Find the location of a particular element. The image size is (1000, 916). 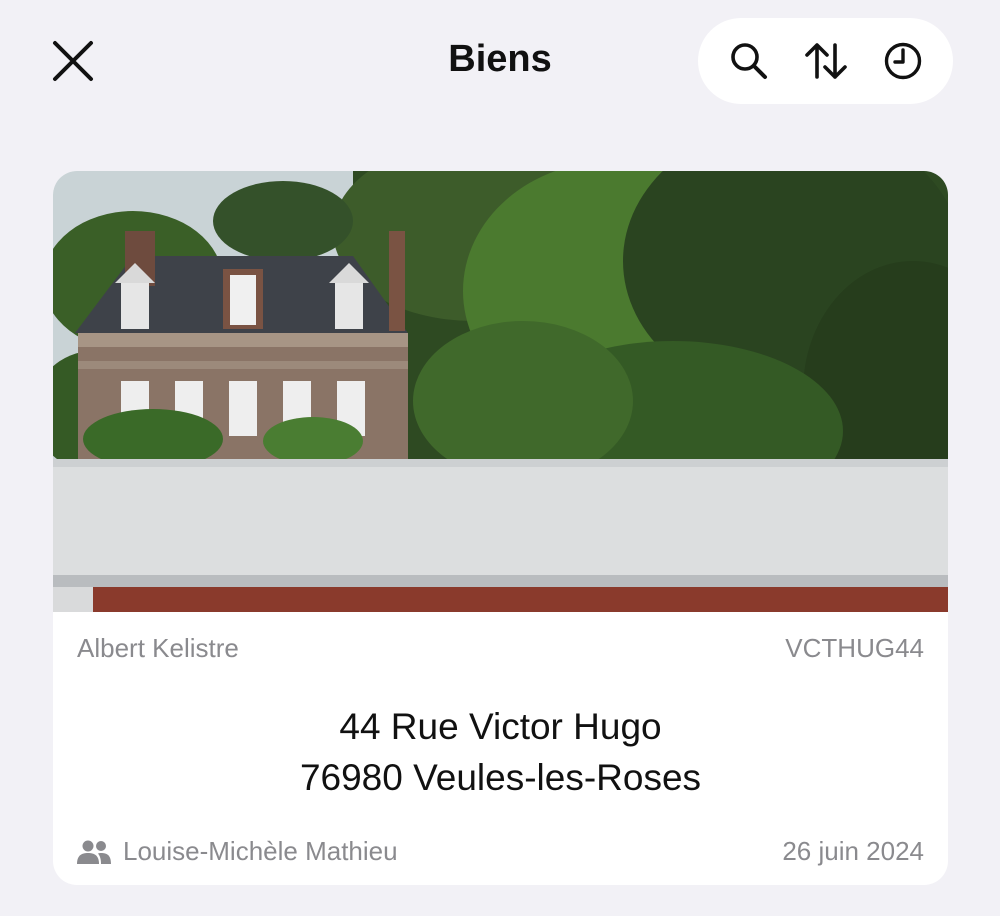

search-button is located at coordinates (749, 61).